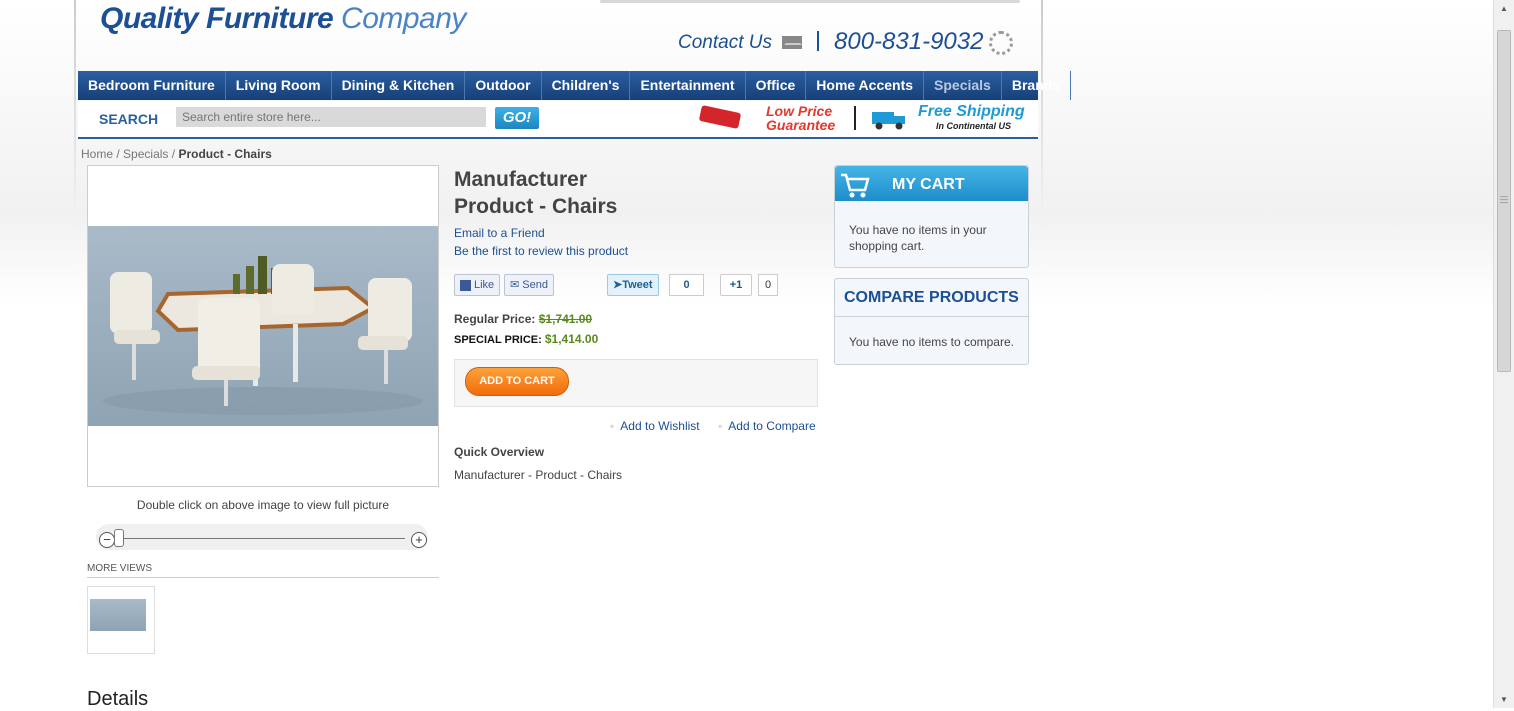 This screenshot has width=1514, height=711. I want to click on twitter-icon: ➤, so click(618, 285).